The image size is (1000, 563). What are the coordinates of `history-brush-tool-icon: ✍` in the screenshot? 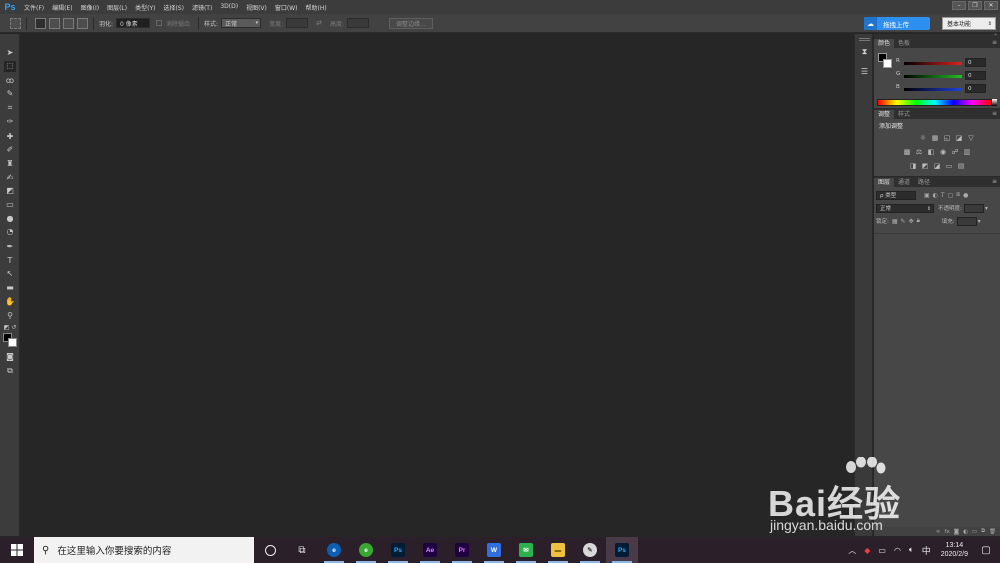 It's located at (10, 177).